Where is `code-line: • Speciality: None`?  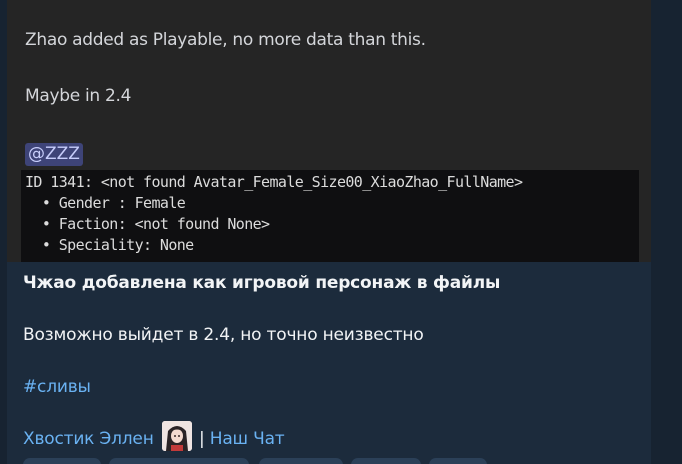
code-line: • Speciality: None is located at coordinates (109, 245).